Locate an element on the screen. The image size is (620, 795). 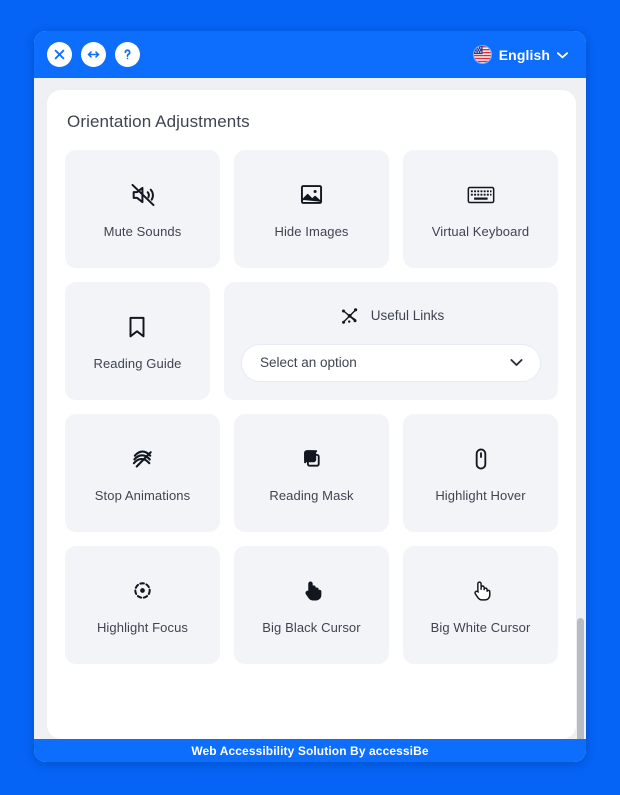
footer-text: Web Accessibility Solution By accessiBe is located at coordinates (310, 750).